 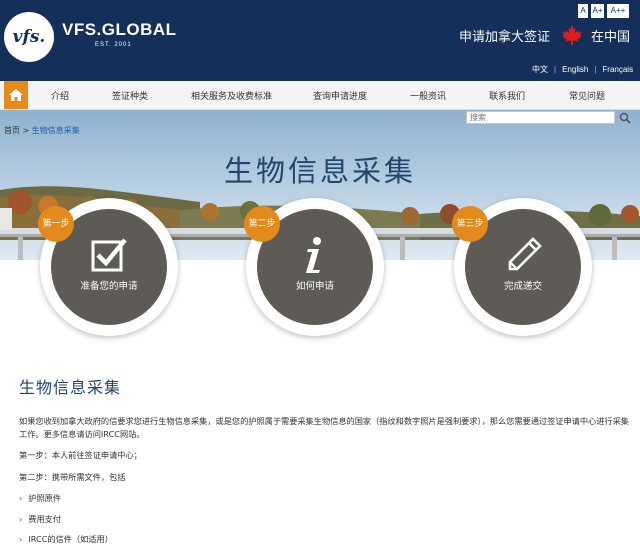 I want to click on nav-home-button, so click(x=16, y=95).